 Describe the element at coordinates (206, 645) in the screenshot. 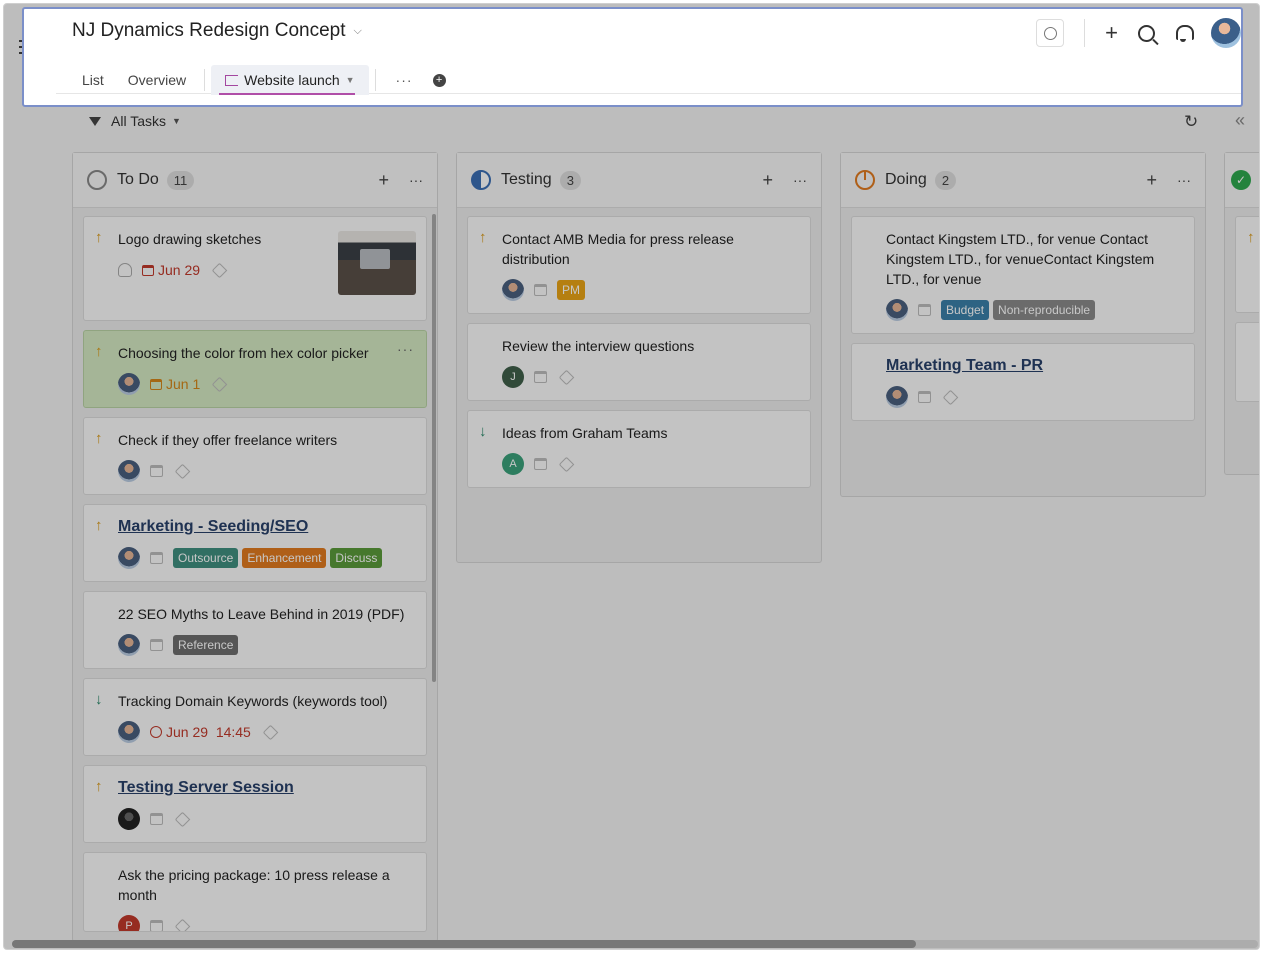

I see `tag-chip: Reference` at that location.